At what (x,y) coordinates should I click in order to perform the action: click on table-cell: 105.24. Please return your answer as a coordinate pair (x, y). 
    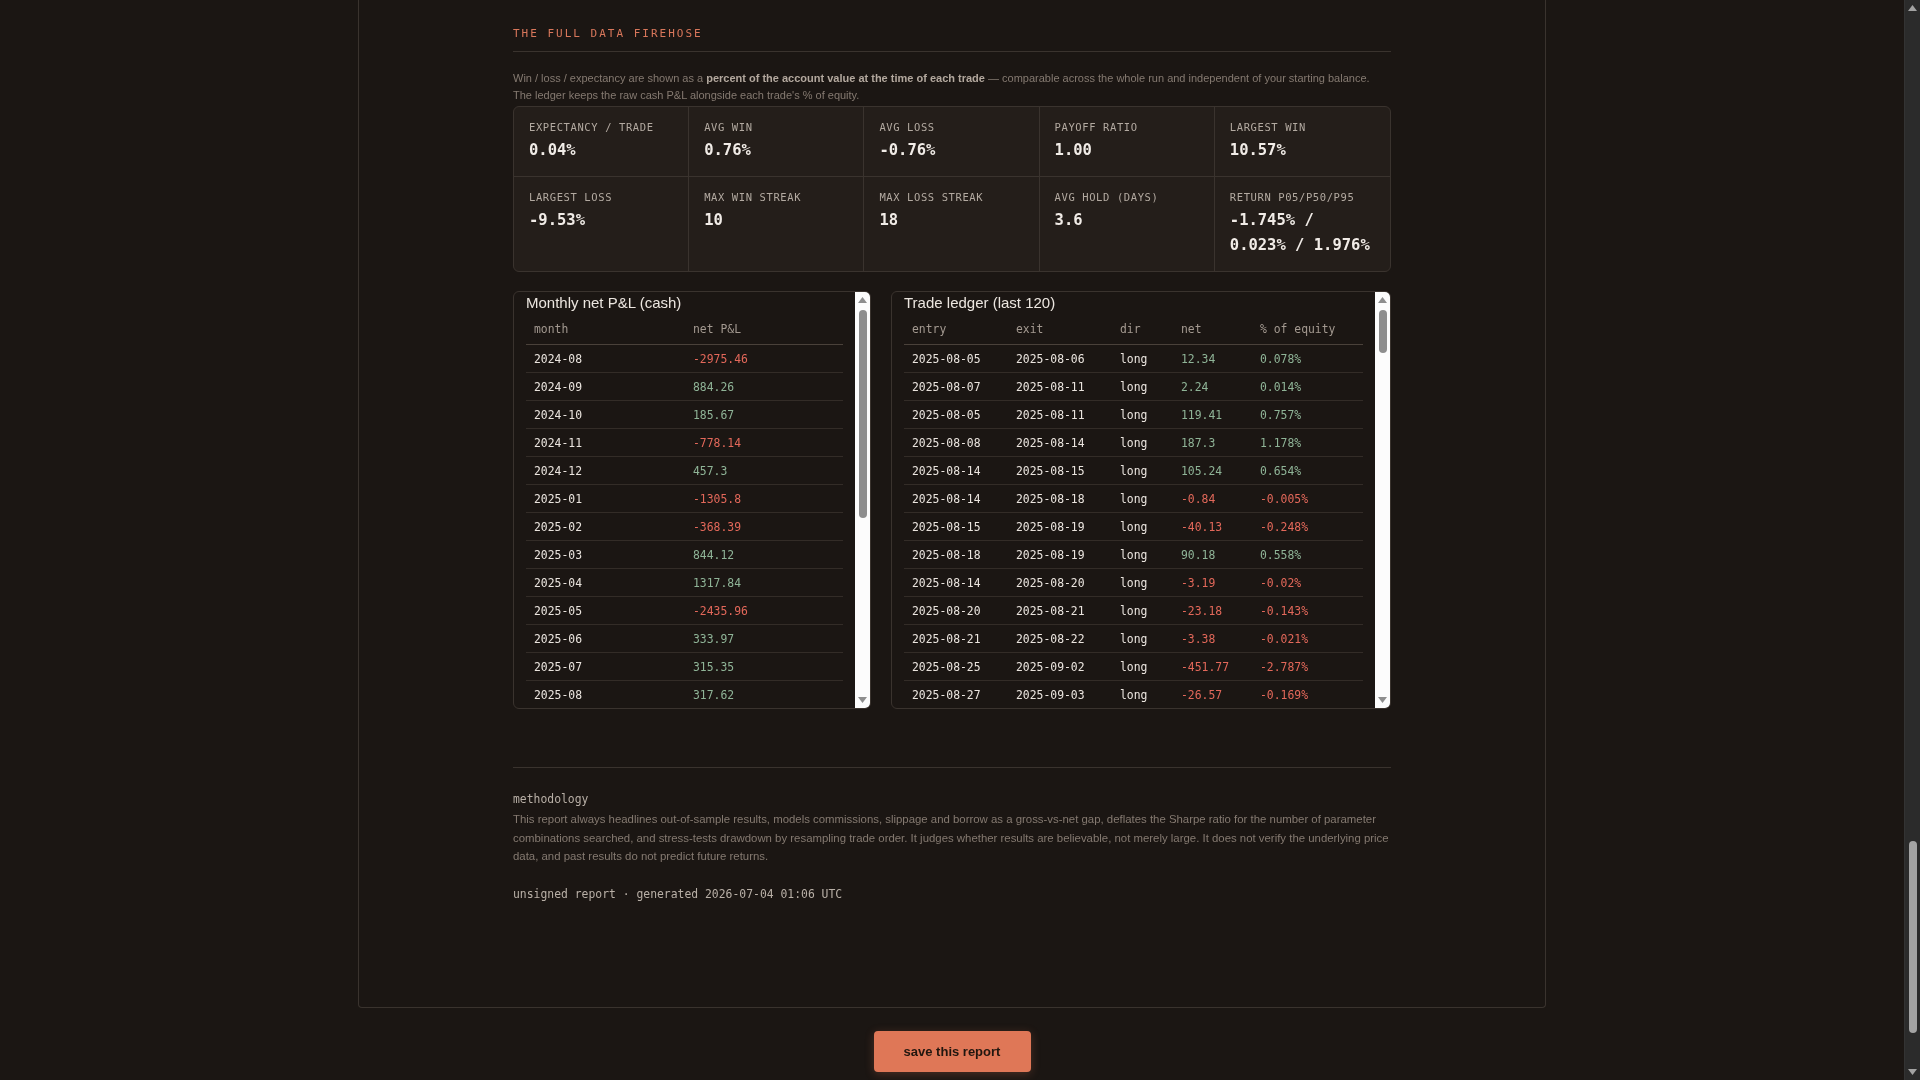
    Looking at the image, I should click on (1212, 470).